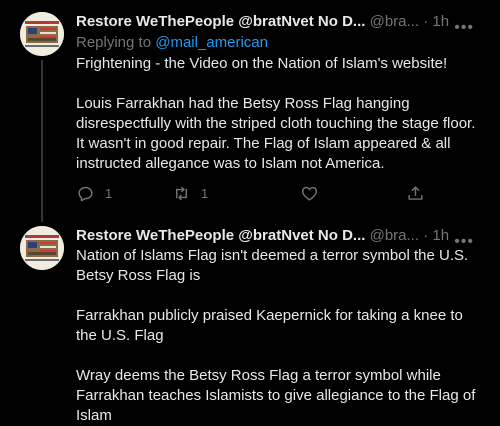 Image resolution: width=500 pixels, height=426 pixels. What do you see at coordinates (256, 193) in the screenshot?
I see `tweet-actions: 1 1` at bounding box center [256, 193].